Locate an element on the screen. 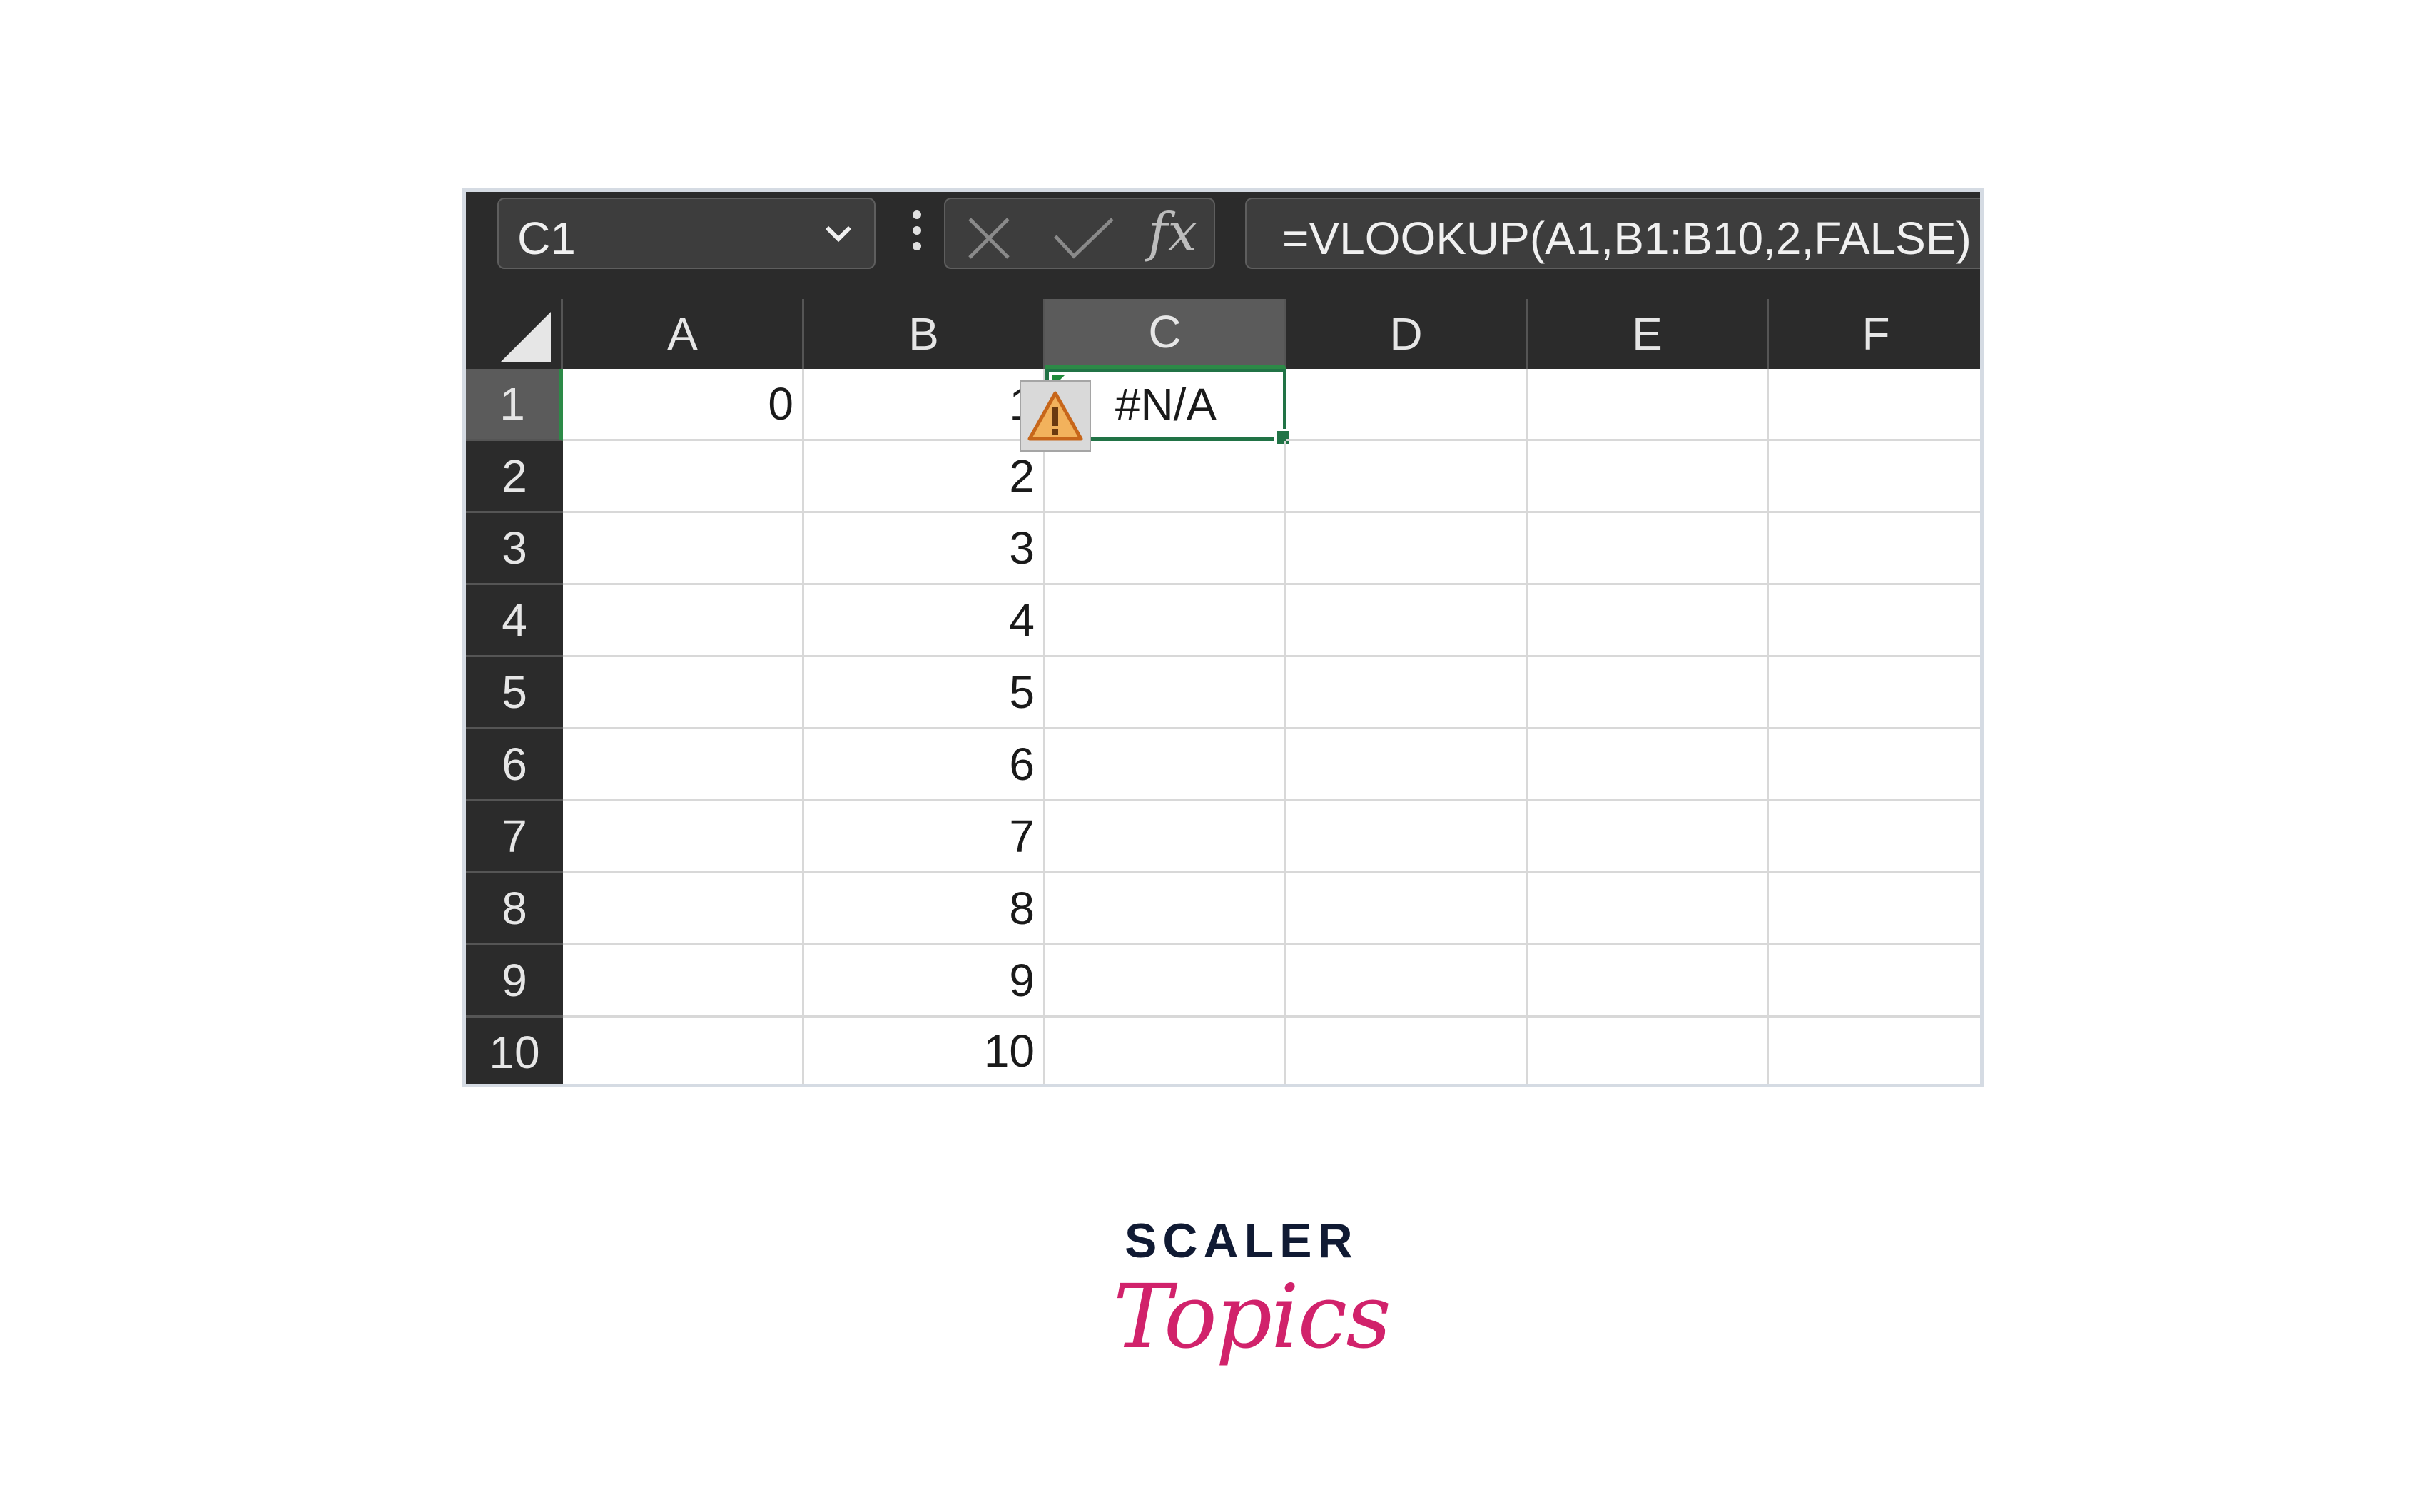 The image size is (2426, 1512). cell-d4 is located at coordinates (1407, 621).